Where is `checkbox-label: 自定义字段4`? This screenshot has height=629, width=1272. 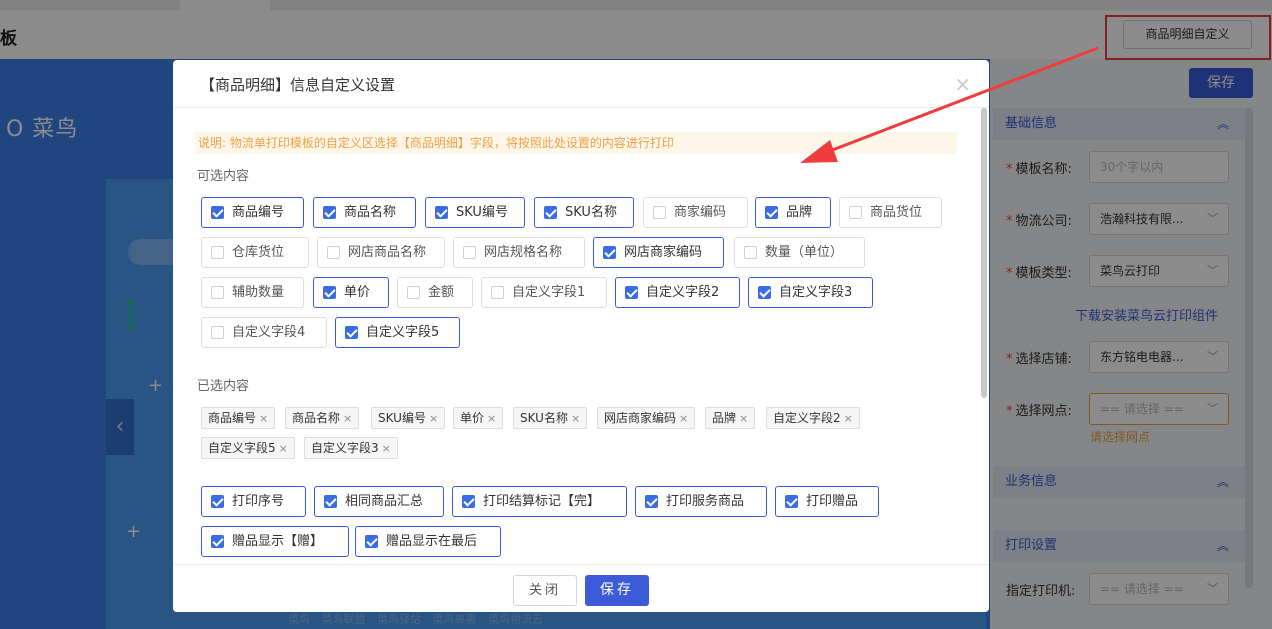
checkbox-label: 自定义字段4 is located at coordinates (269, 332).